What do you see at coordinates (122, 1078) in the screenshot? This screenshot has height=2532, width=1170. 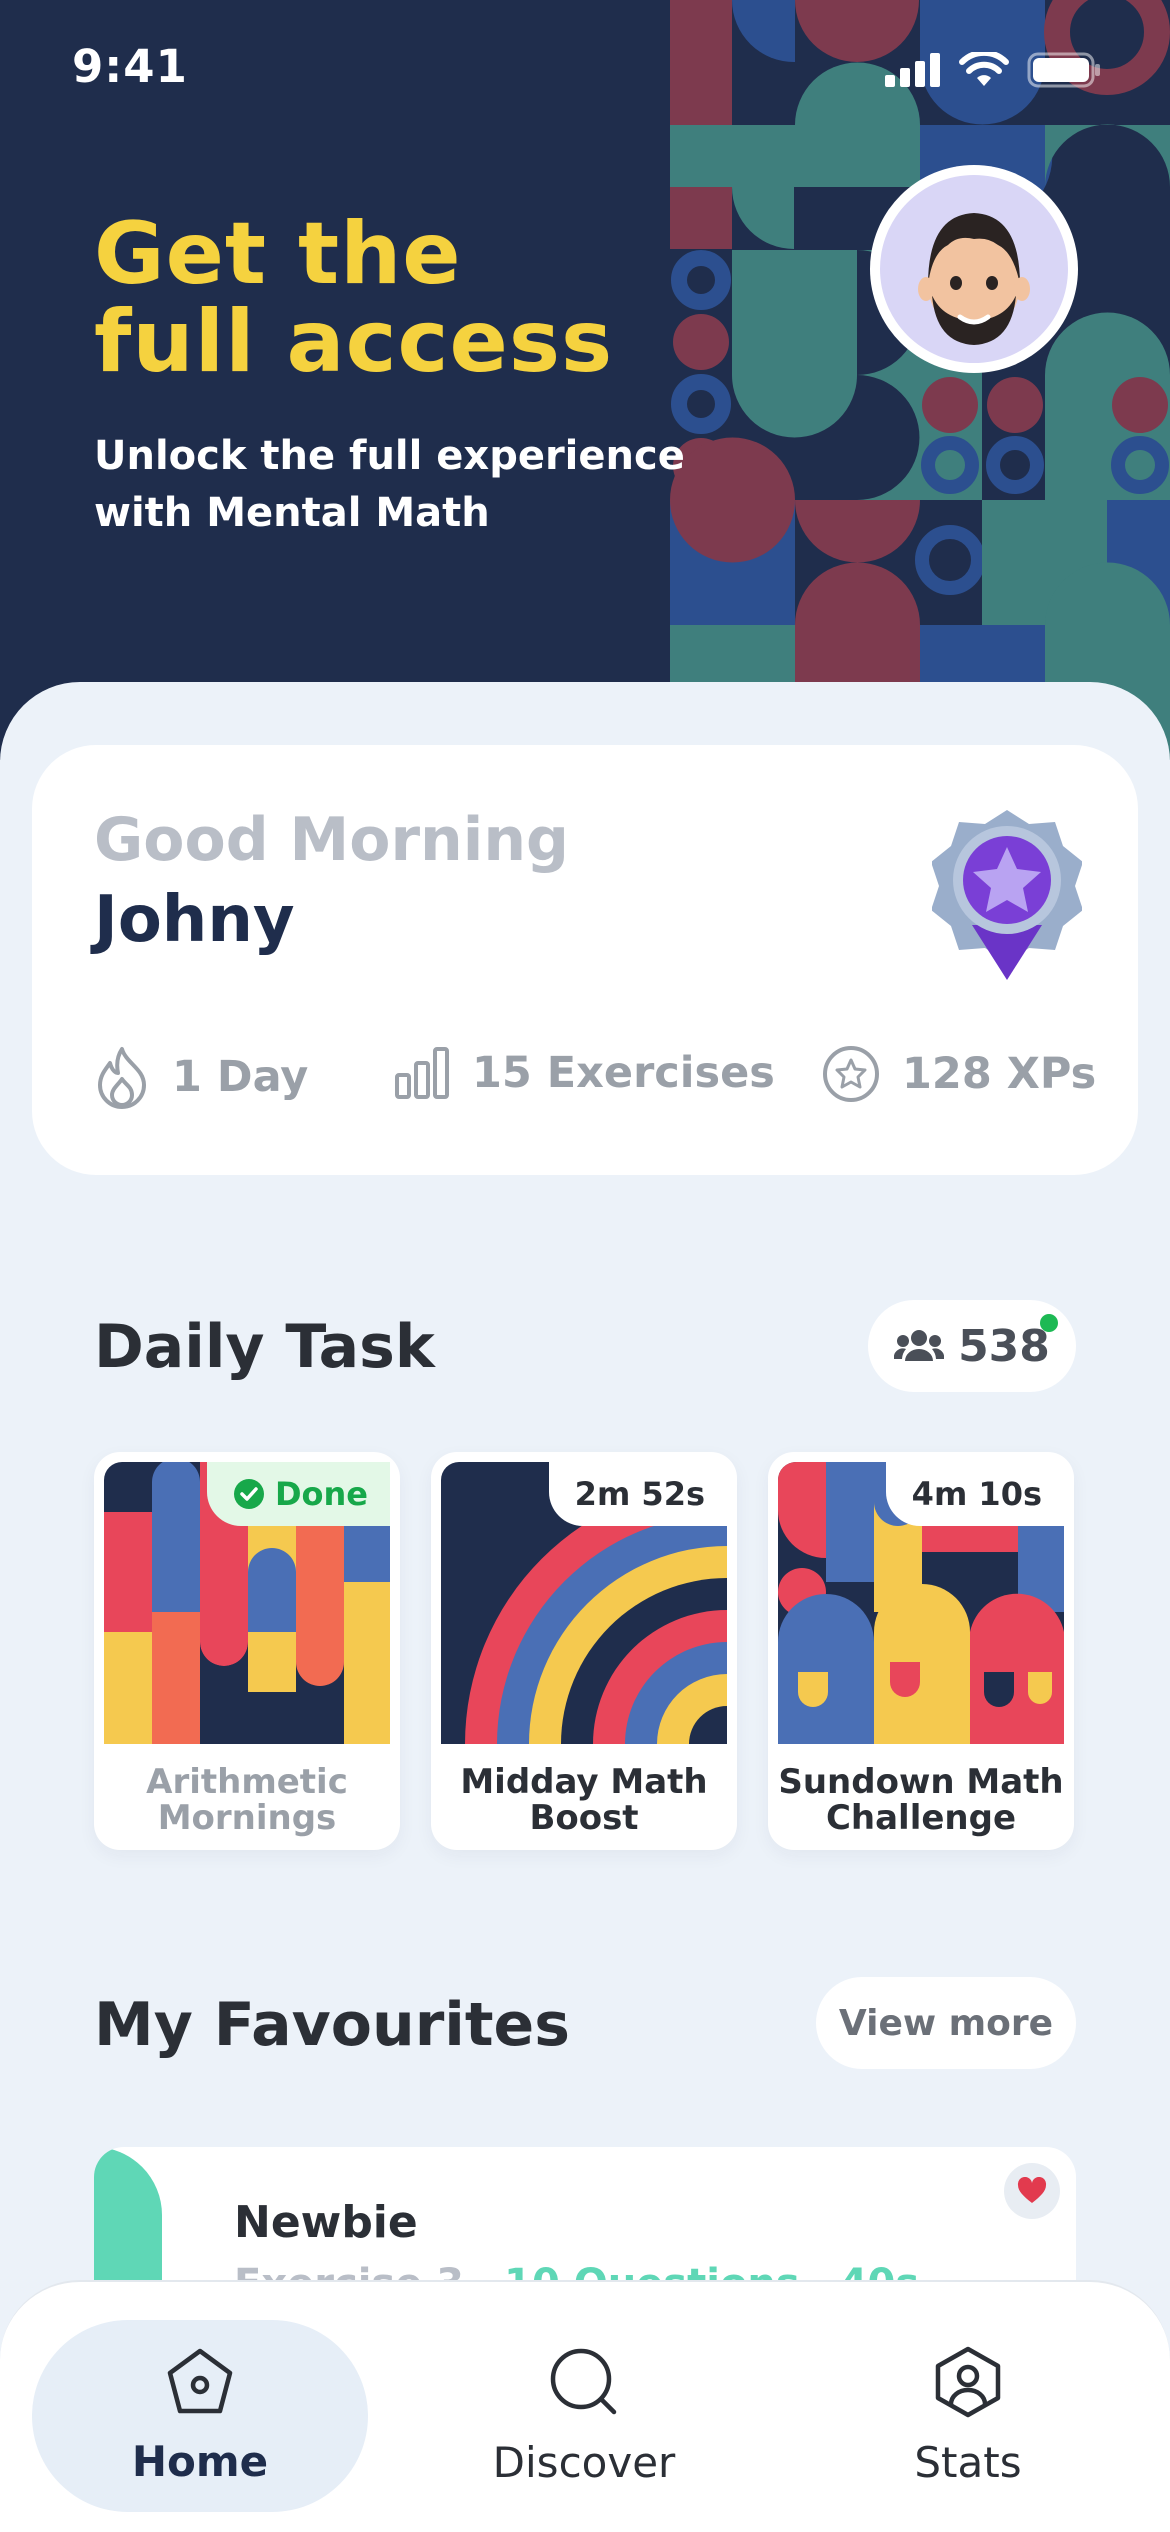 I see `flame-icon` at bounding box center [122, 1078].